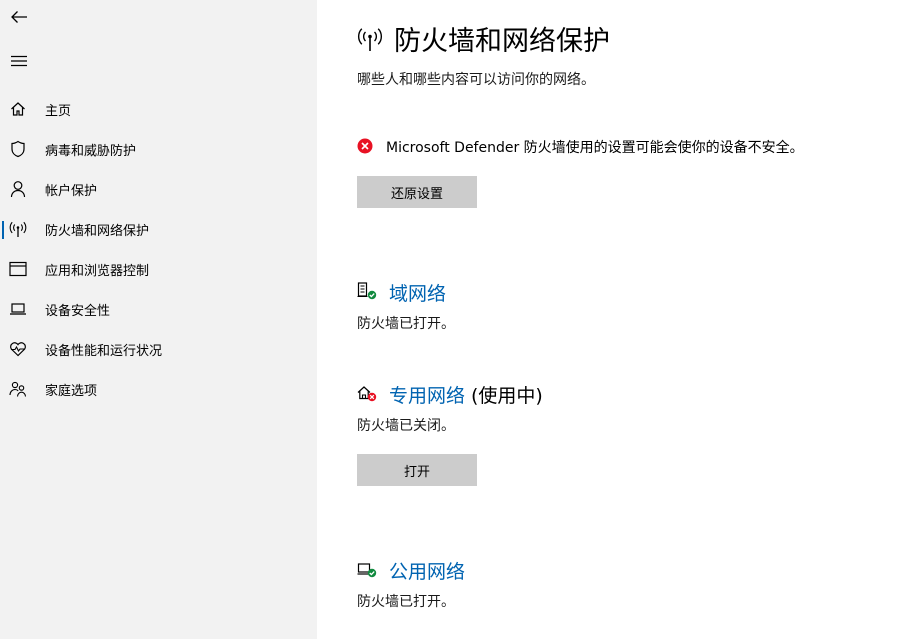 The width and height of the screenshot is (916, 639). What do you see at coordinates (595, 148) in the screenshot?
I see `firewall-warning-text: Microsoft Defender 防火墙使用的设置可能会使你的设备不安全。` at bounding box center [595, 148].